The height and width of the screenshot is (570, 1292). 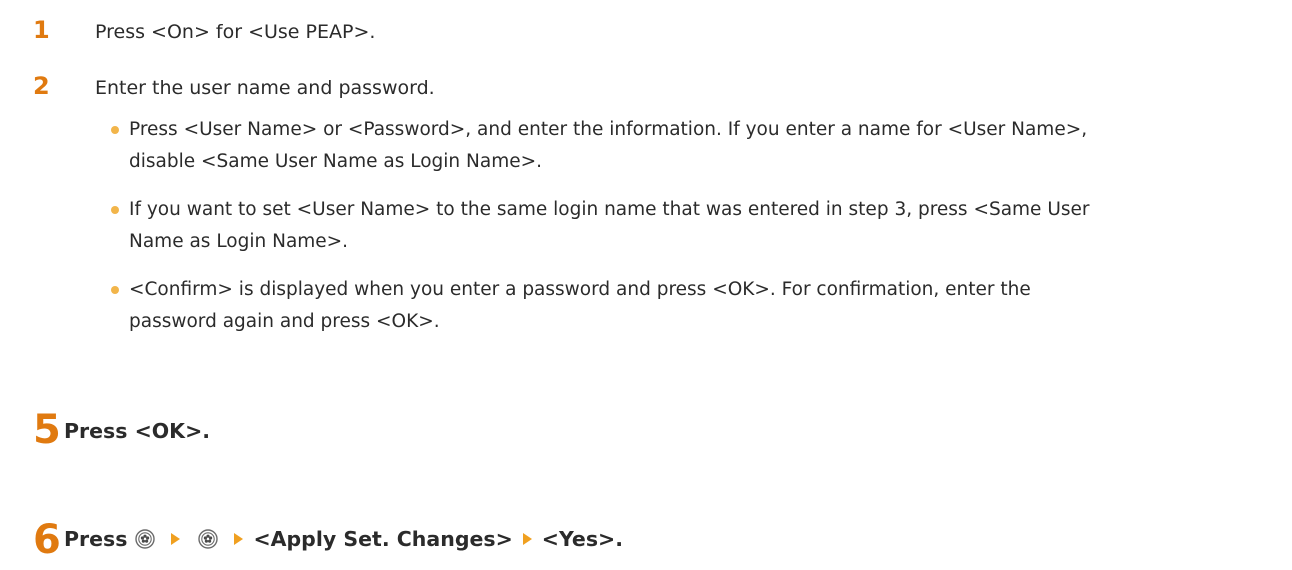 What do you see at coordinates (239, 241) in the screenshot?
I see `bullet-line: Name as Login Name>.` at bounding box center [239, 241].